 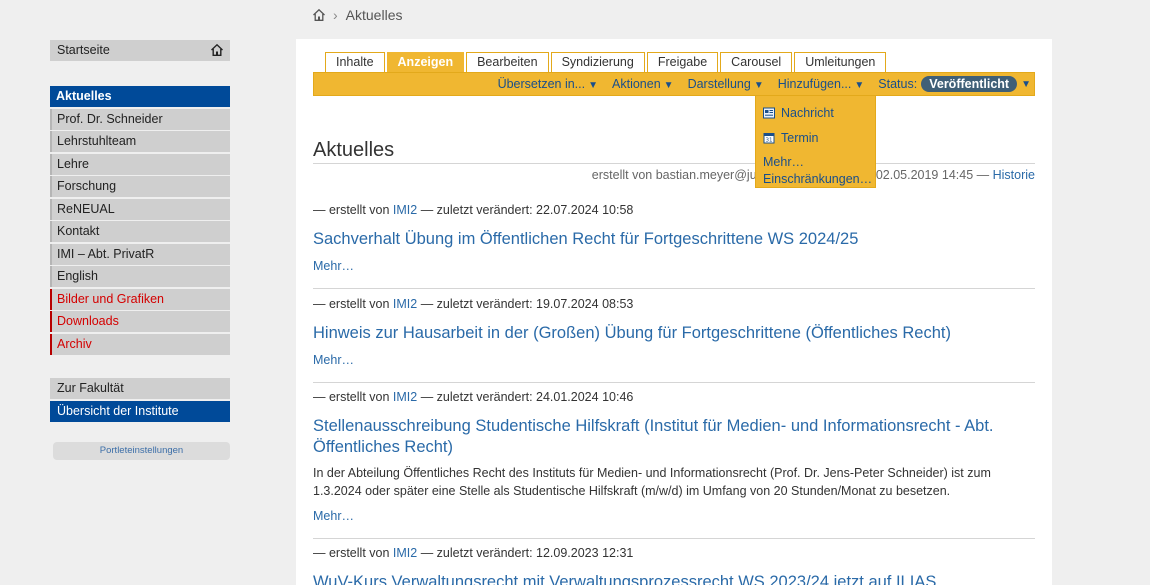 I want to click on tab-anzeigen: Anzeigen, so click(x=425, y=62).